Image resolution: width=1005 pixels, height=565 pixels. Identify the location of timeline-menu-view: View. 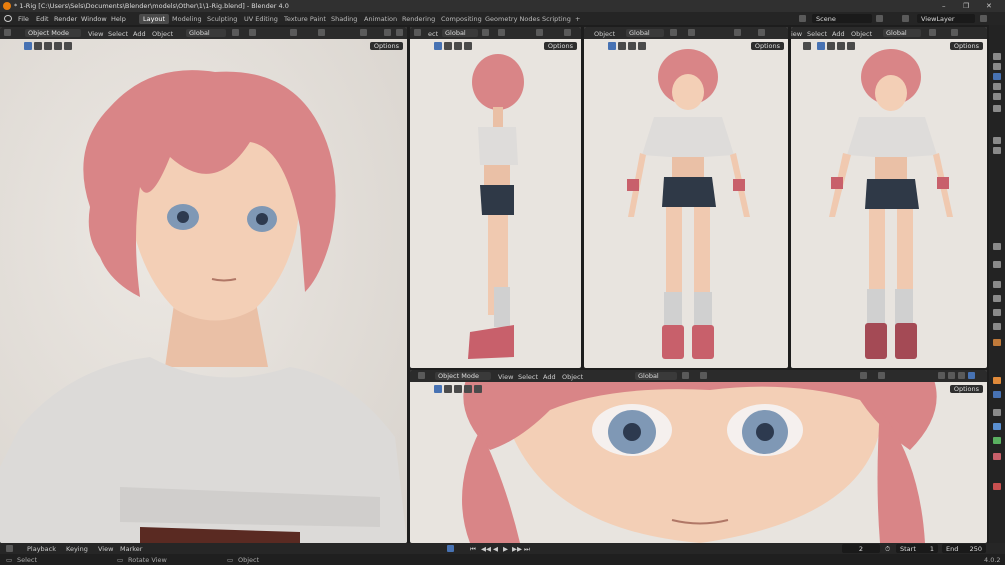
(105, 549).